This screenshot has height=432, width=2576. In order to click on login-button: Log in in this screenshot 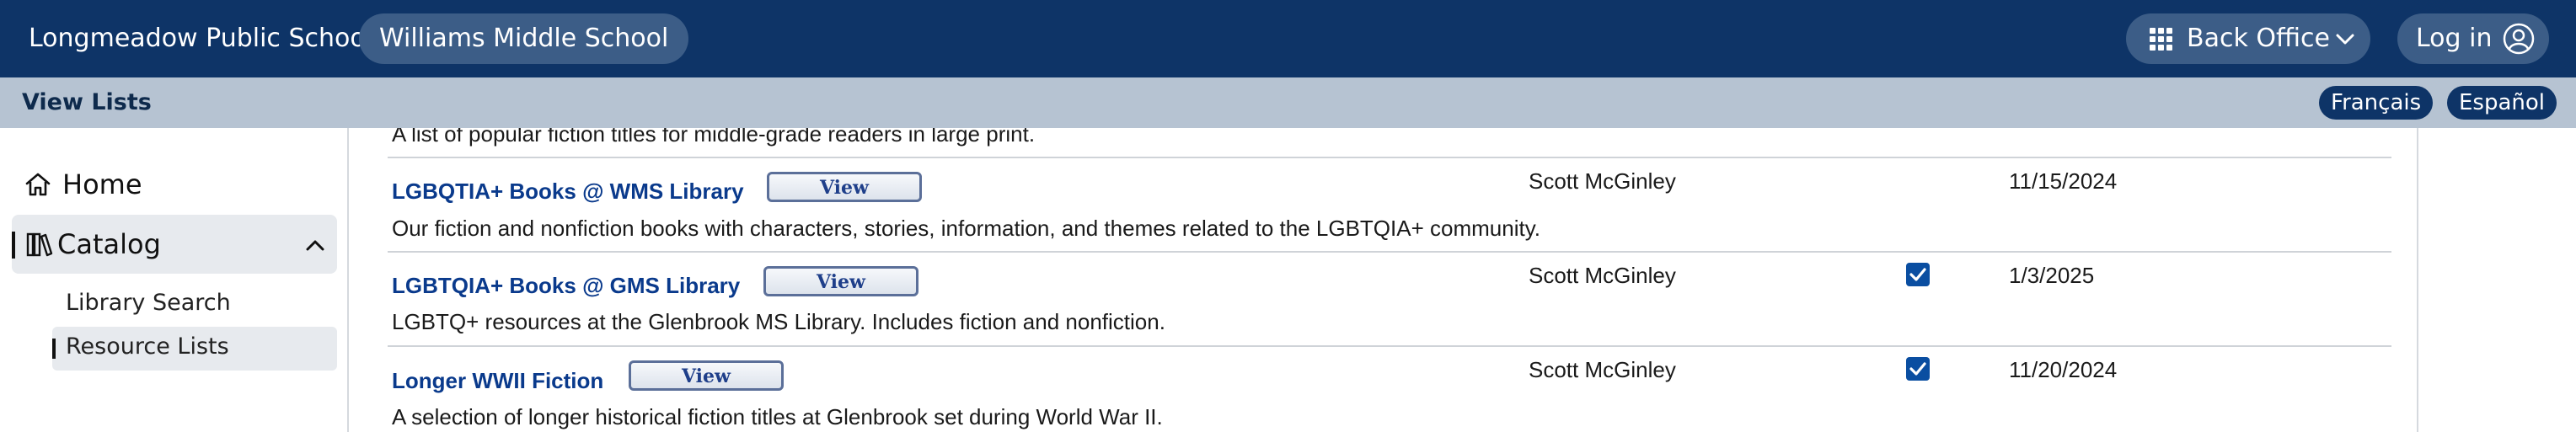, I will do `click(2473, 38)`.